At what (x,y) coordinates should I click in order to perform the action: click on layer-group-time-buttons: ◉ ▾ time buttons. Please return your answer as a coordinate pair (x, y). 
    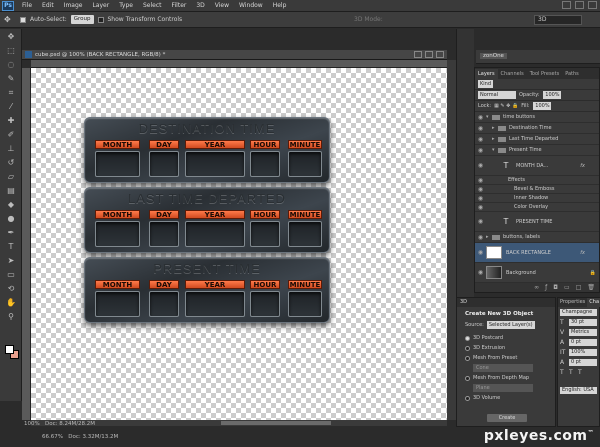
    Looking at the image, I should click on (537, 117).